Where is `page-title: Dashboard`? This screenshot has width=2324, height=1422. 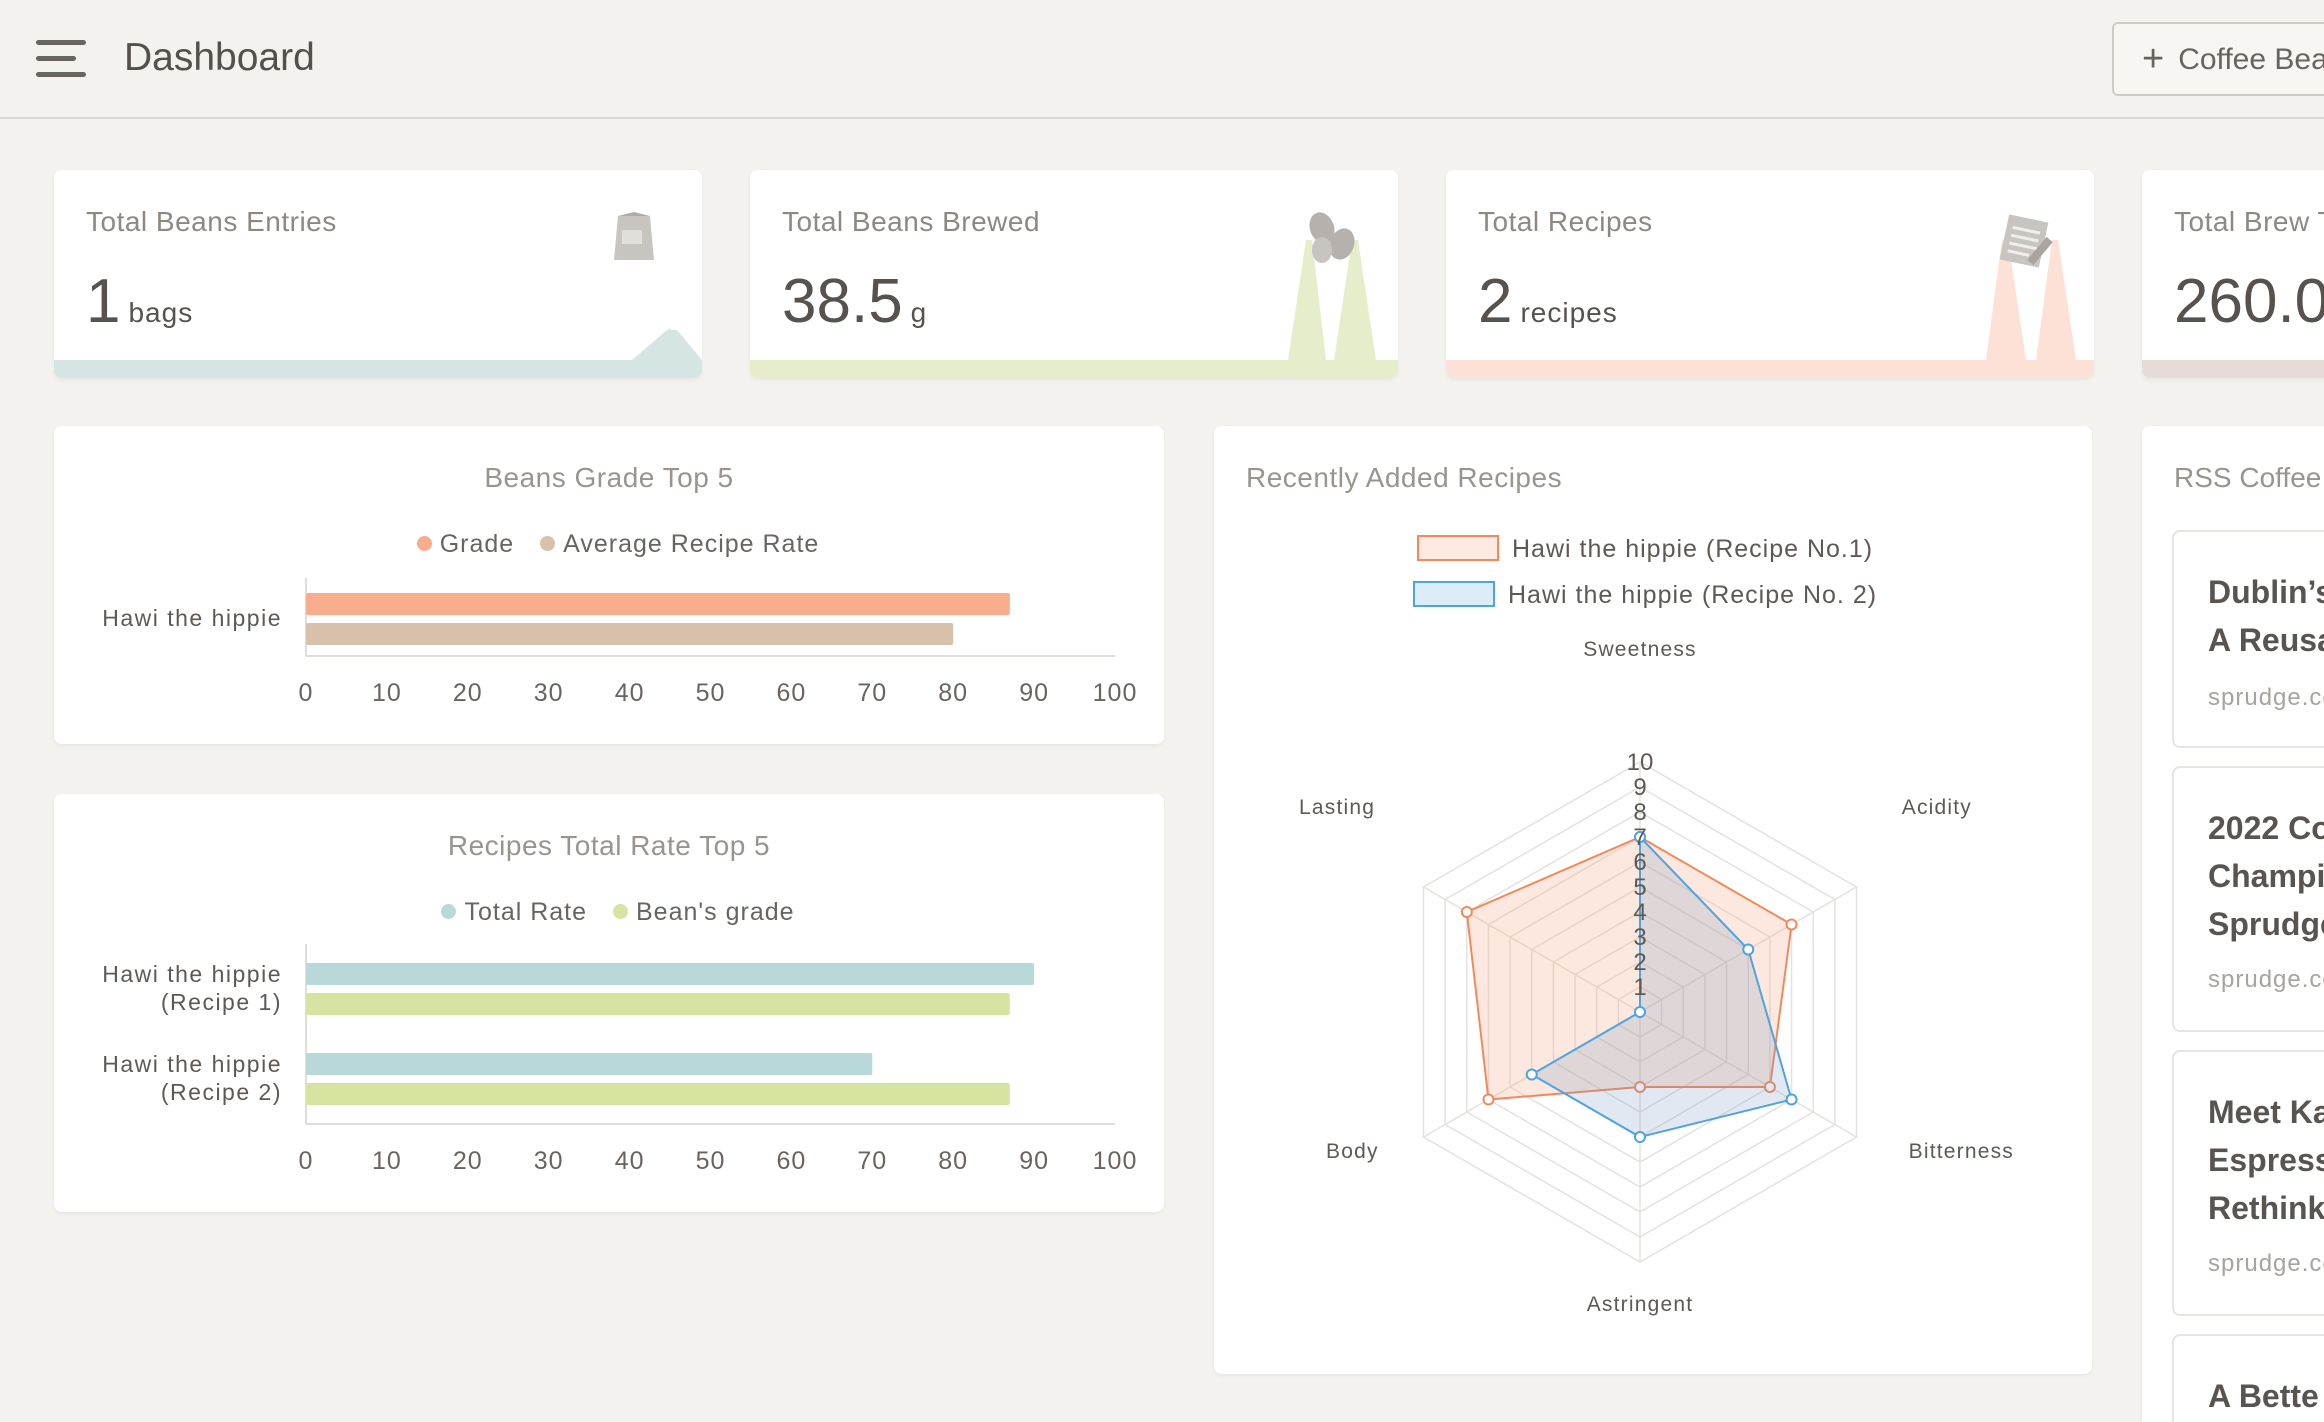 page-title: Dashboard is located at coordinates (219, 57).